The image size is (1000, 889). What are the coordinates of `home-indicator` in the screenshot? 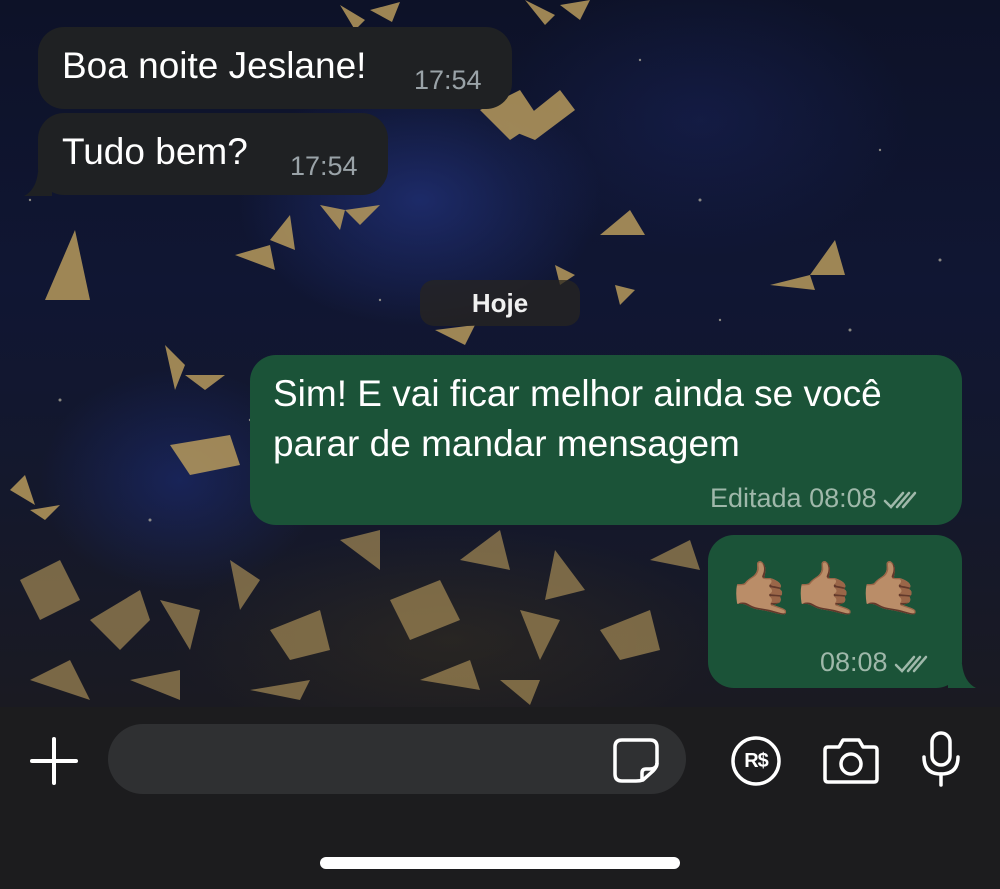 It's located at (500, 863).